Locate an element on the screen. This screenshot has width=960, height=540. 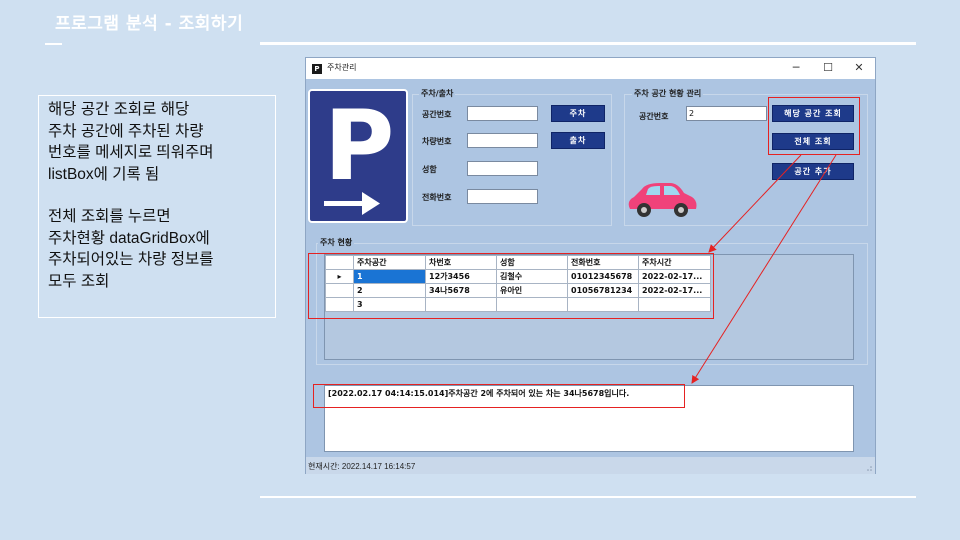
annotation-arrows is located at coordinates (764, 269).